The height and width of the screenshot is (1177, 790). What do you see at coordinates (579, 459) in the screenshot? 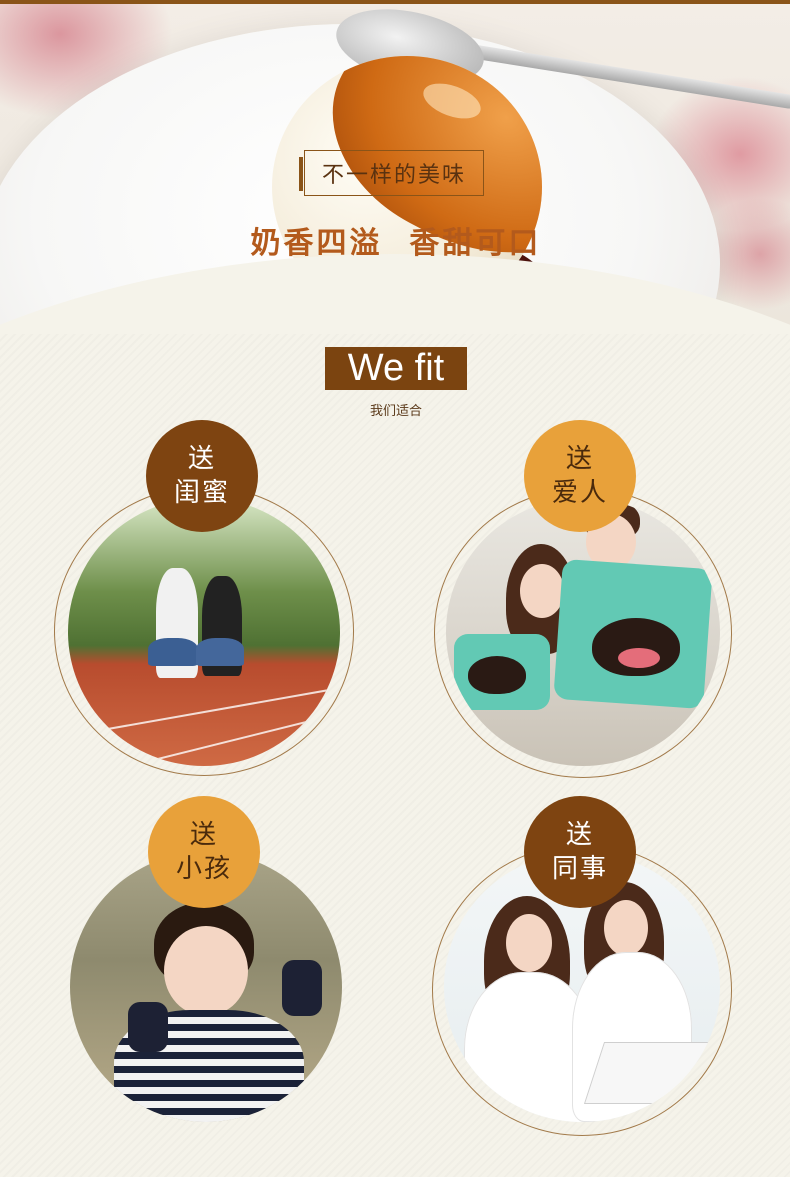
I see `badge-lover-line1: 送` at bounding box center [579, 459].